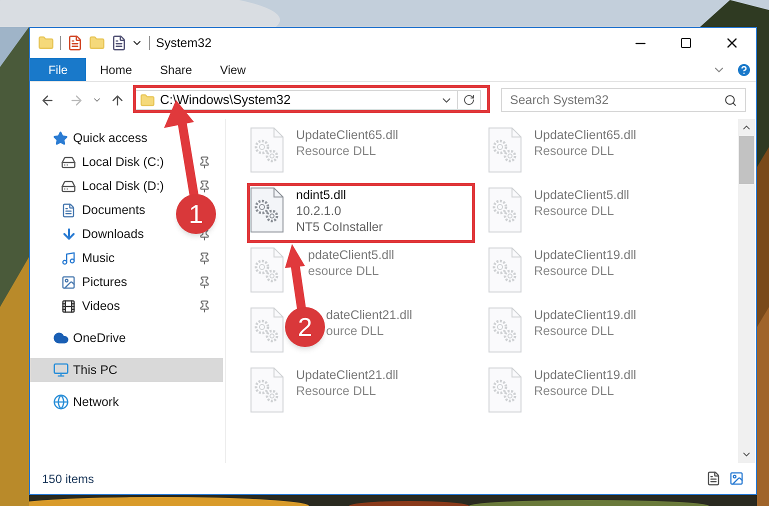 The width and height of the screenshot is (769, 506). I want to click on address-path: C:\Windows\System32, so click(225, 100).